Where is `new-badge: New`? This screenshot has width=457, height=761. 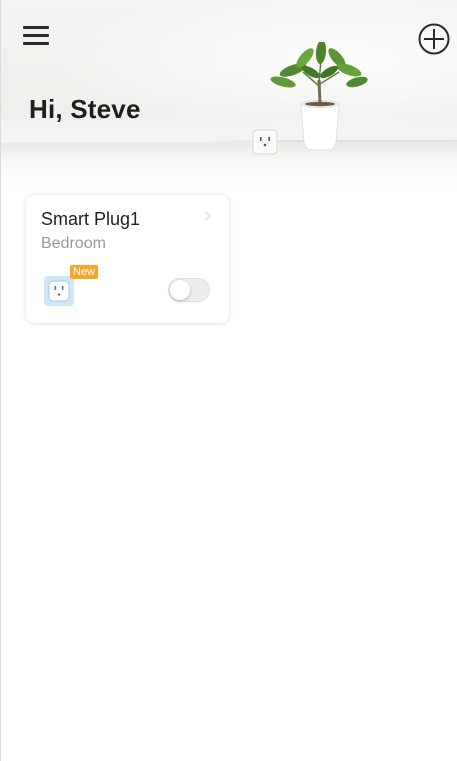
new-badge: New is located at coordinates (84, 272).